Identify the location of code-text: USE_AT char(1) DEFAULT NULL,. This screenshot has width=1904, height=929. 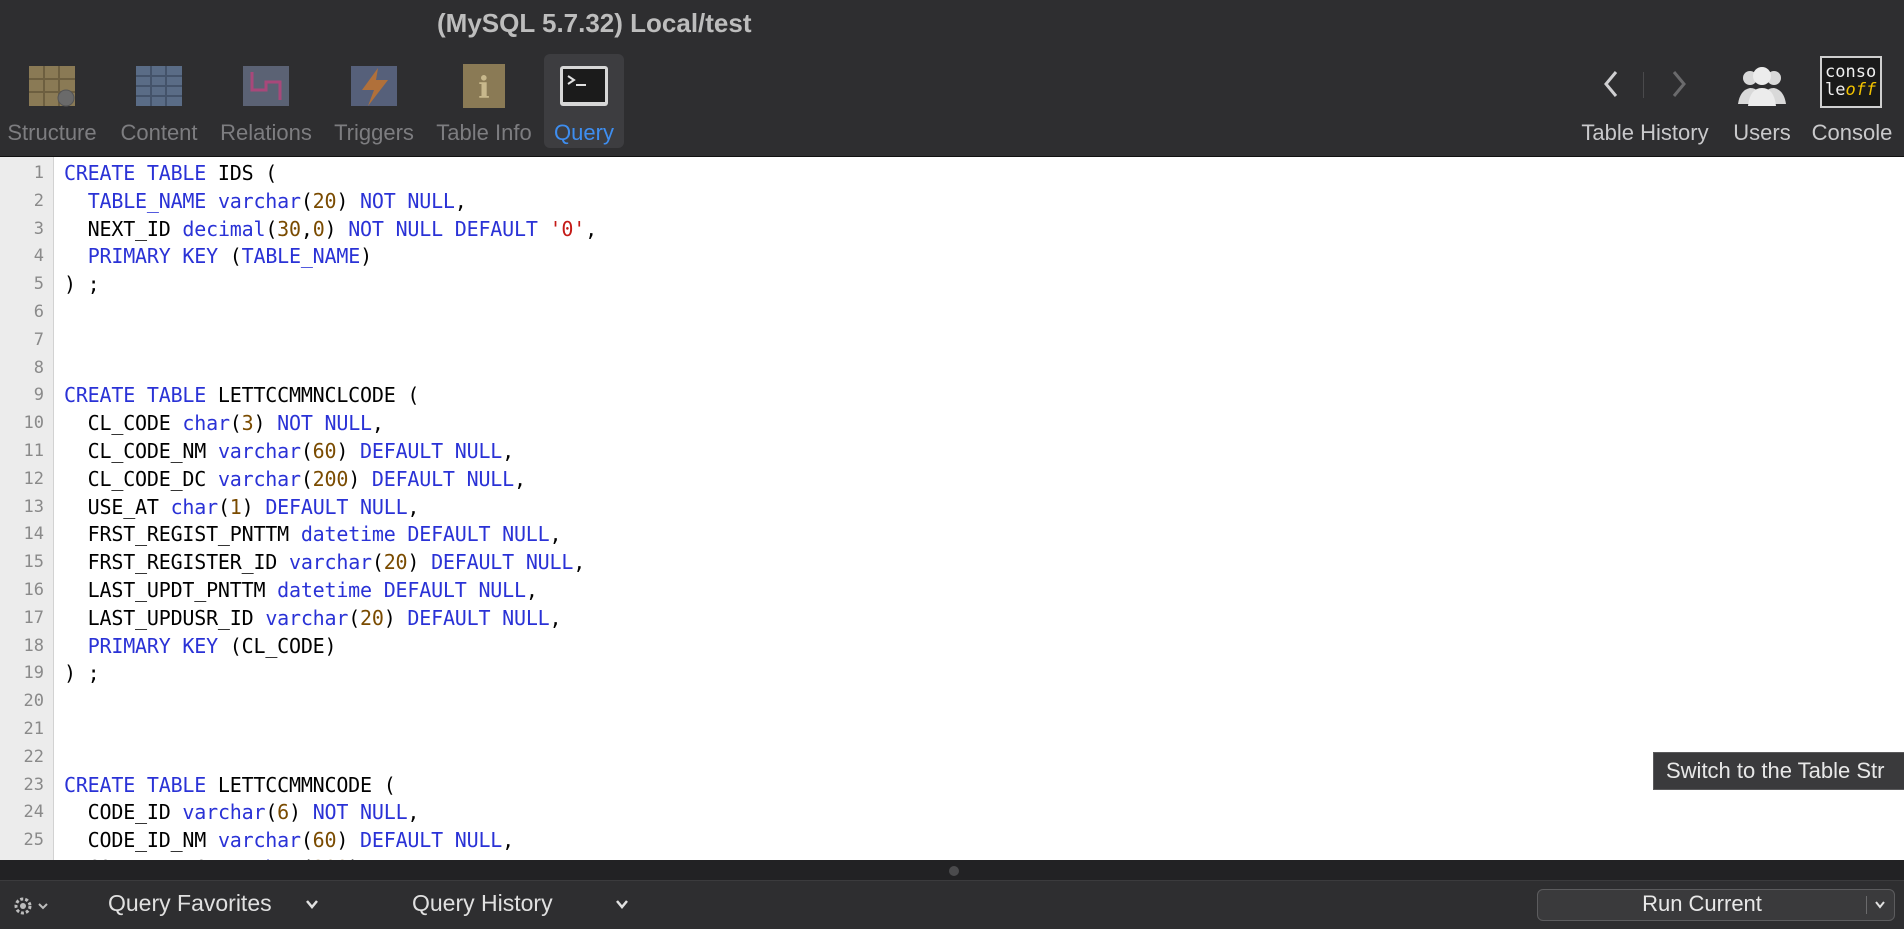
(242, 507).